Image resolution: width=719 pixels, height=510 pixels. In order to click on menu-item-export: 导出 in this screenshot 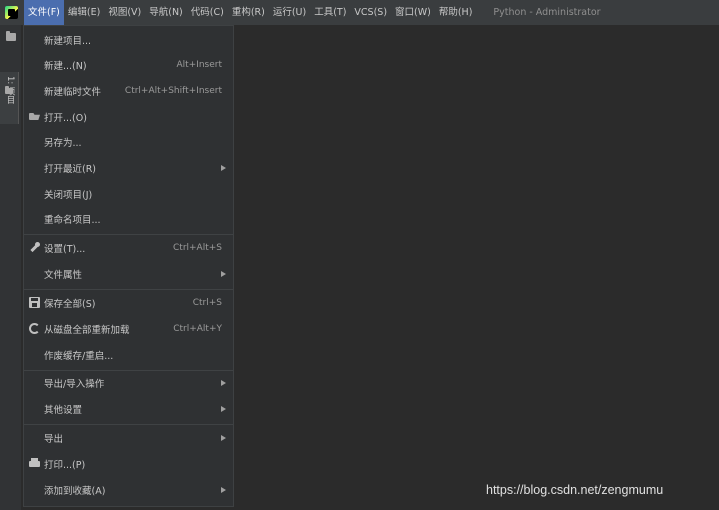, I will do `click(128, 438)`.